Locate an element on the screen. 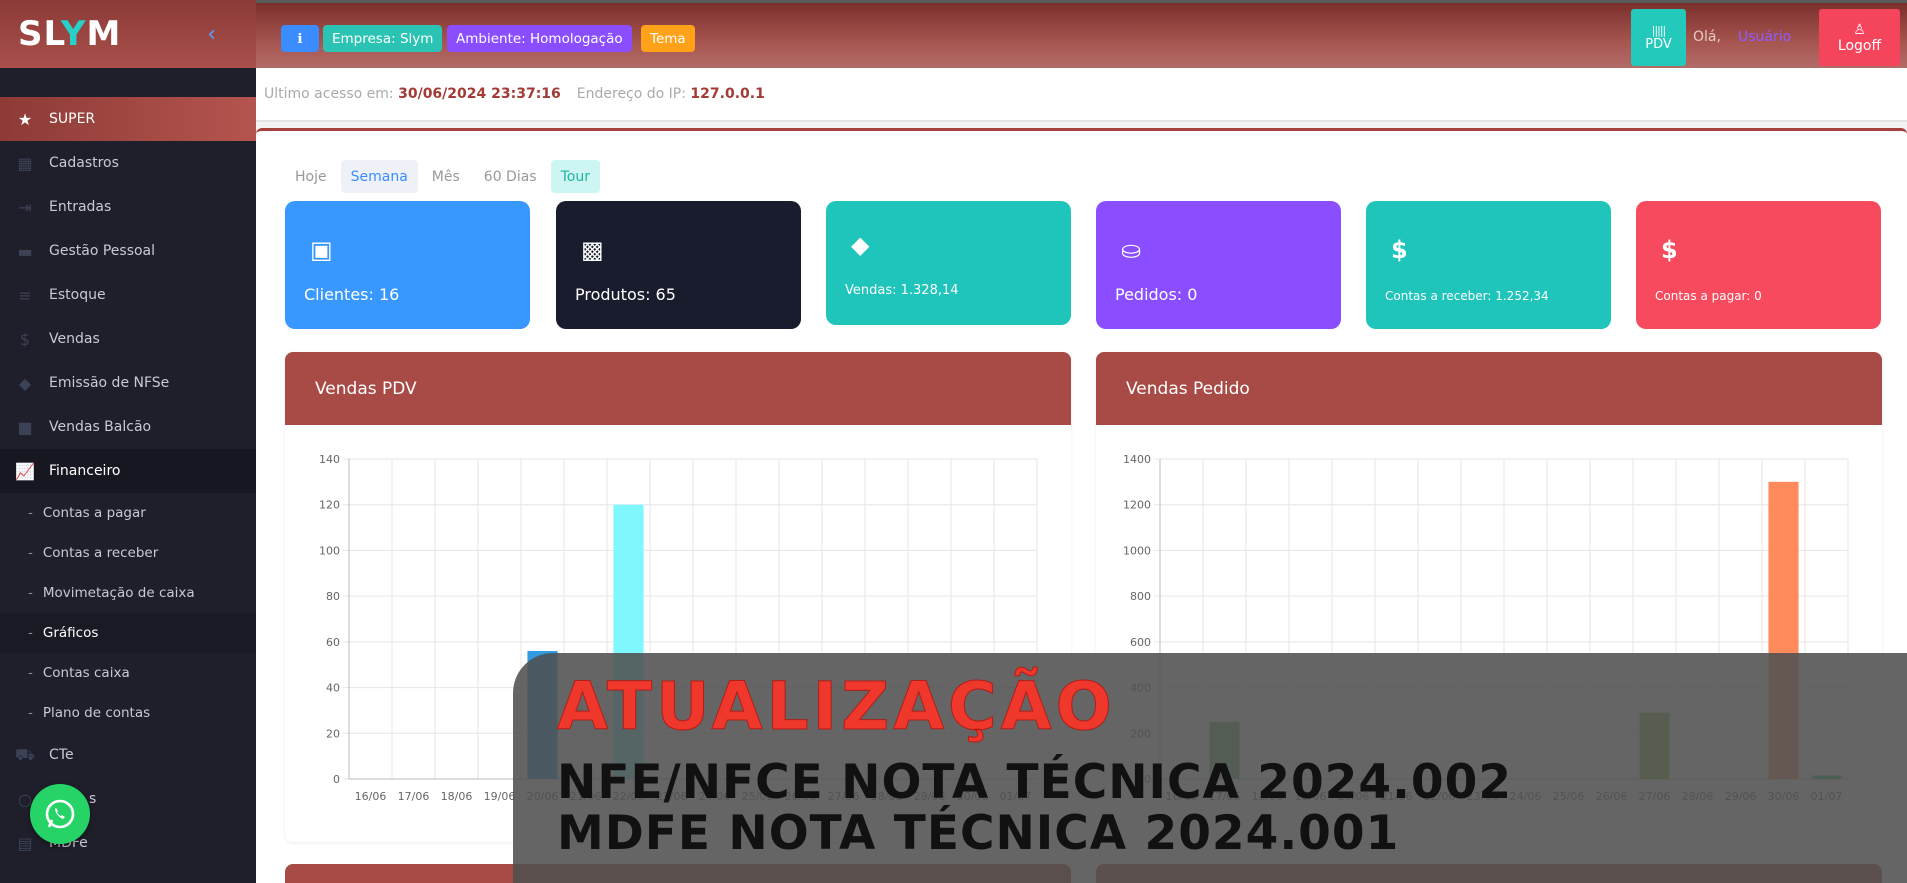  sidebar-subitem-movimentacao-caixa: - Movimetação de caixa is located at coordinates (128, 593).